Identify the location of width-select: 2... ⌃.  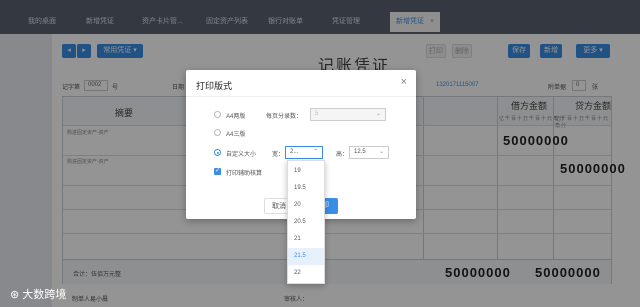
(304, 152).